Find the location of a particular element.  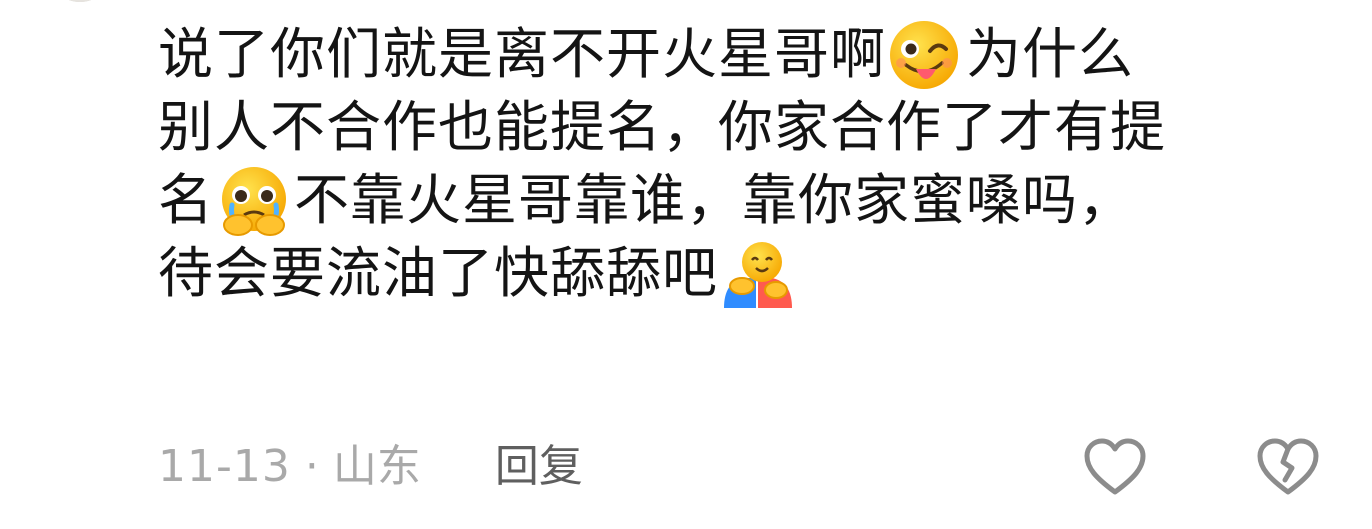

comment-date: 11-13 is located at coordinates (224, 466).